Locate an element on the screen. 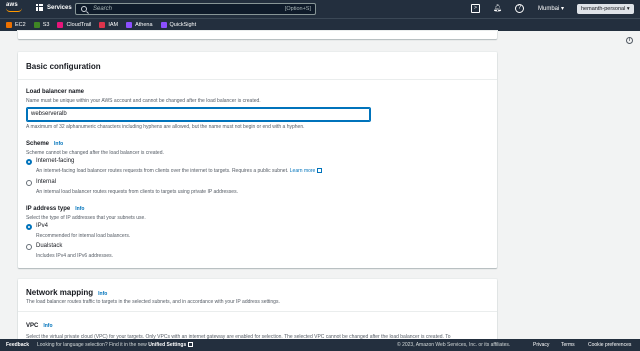 The width and height of the screenshot is (640, 351). internal-label: Internal is located at coordinates (46, 182).